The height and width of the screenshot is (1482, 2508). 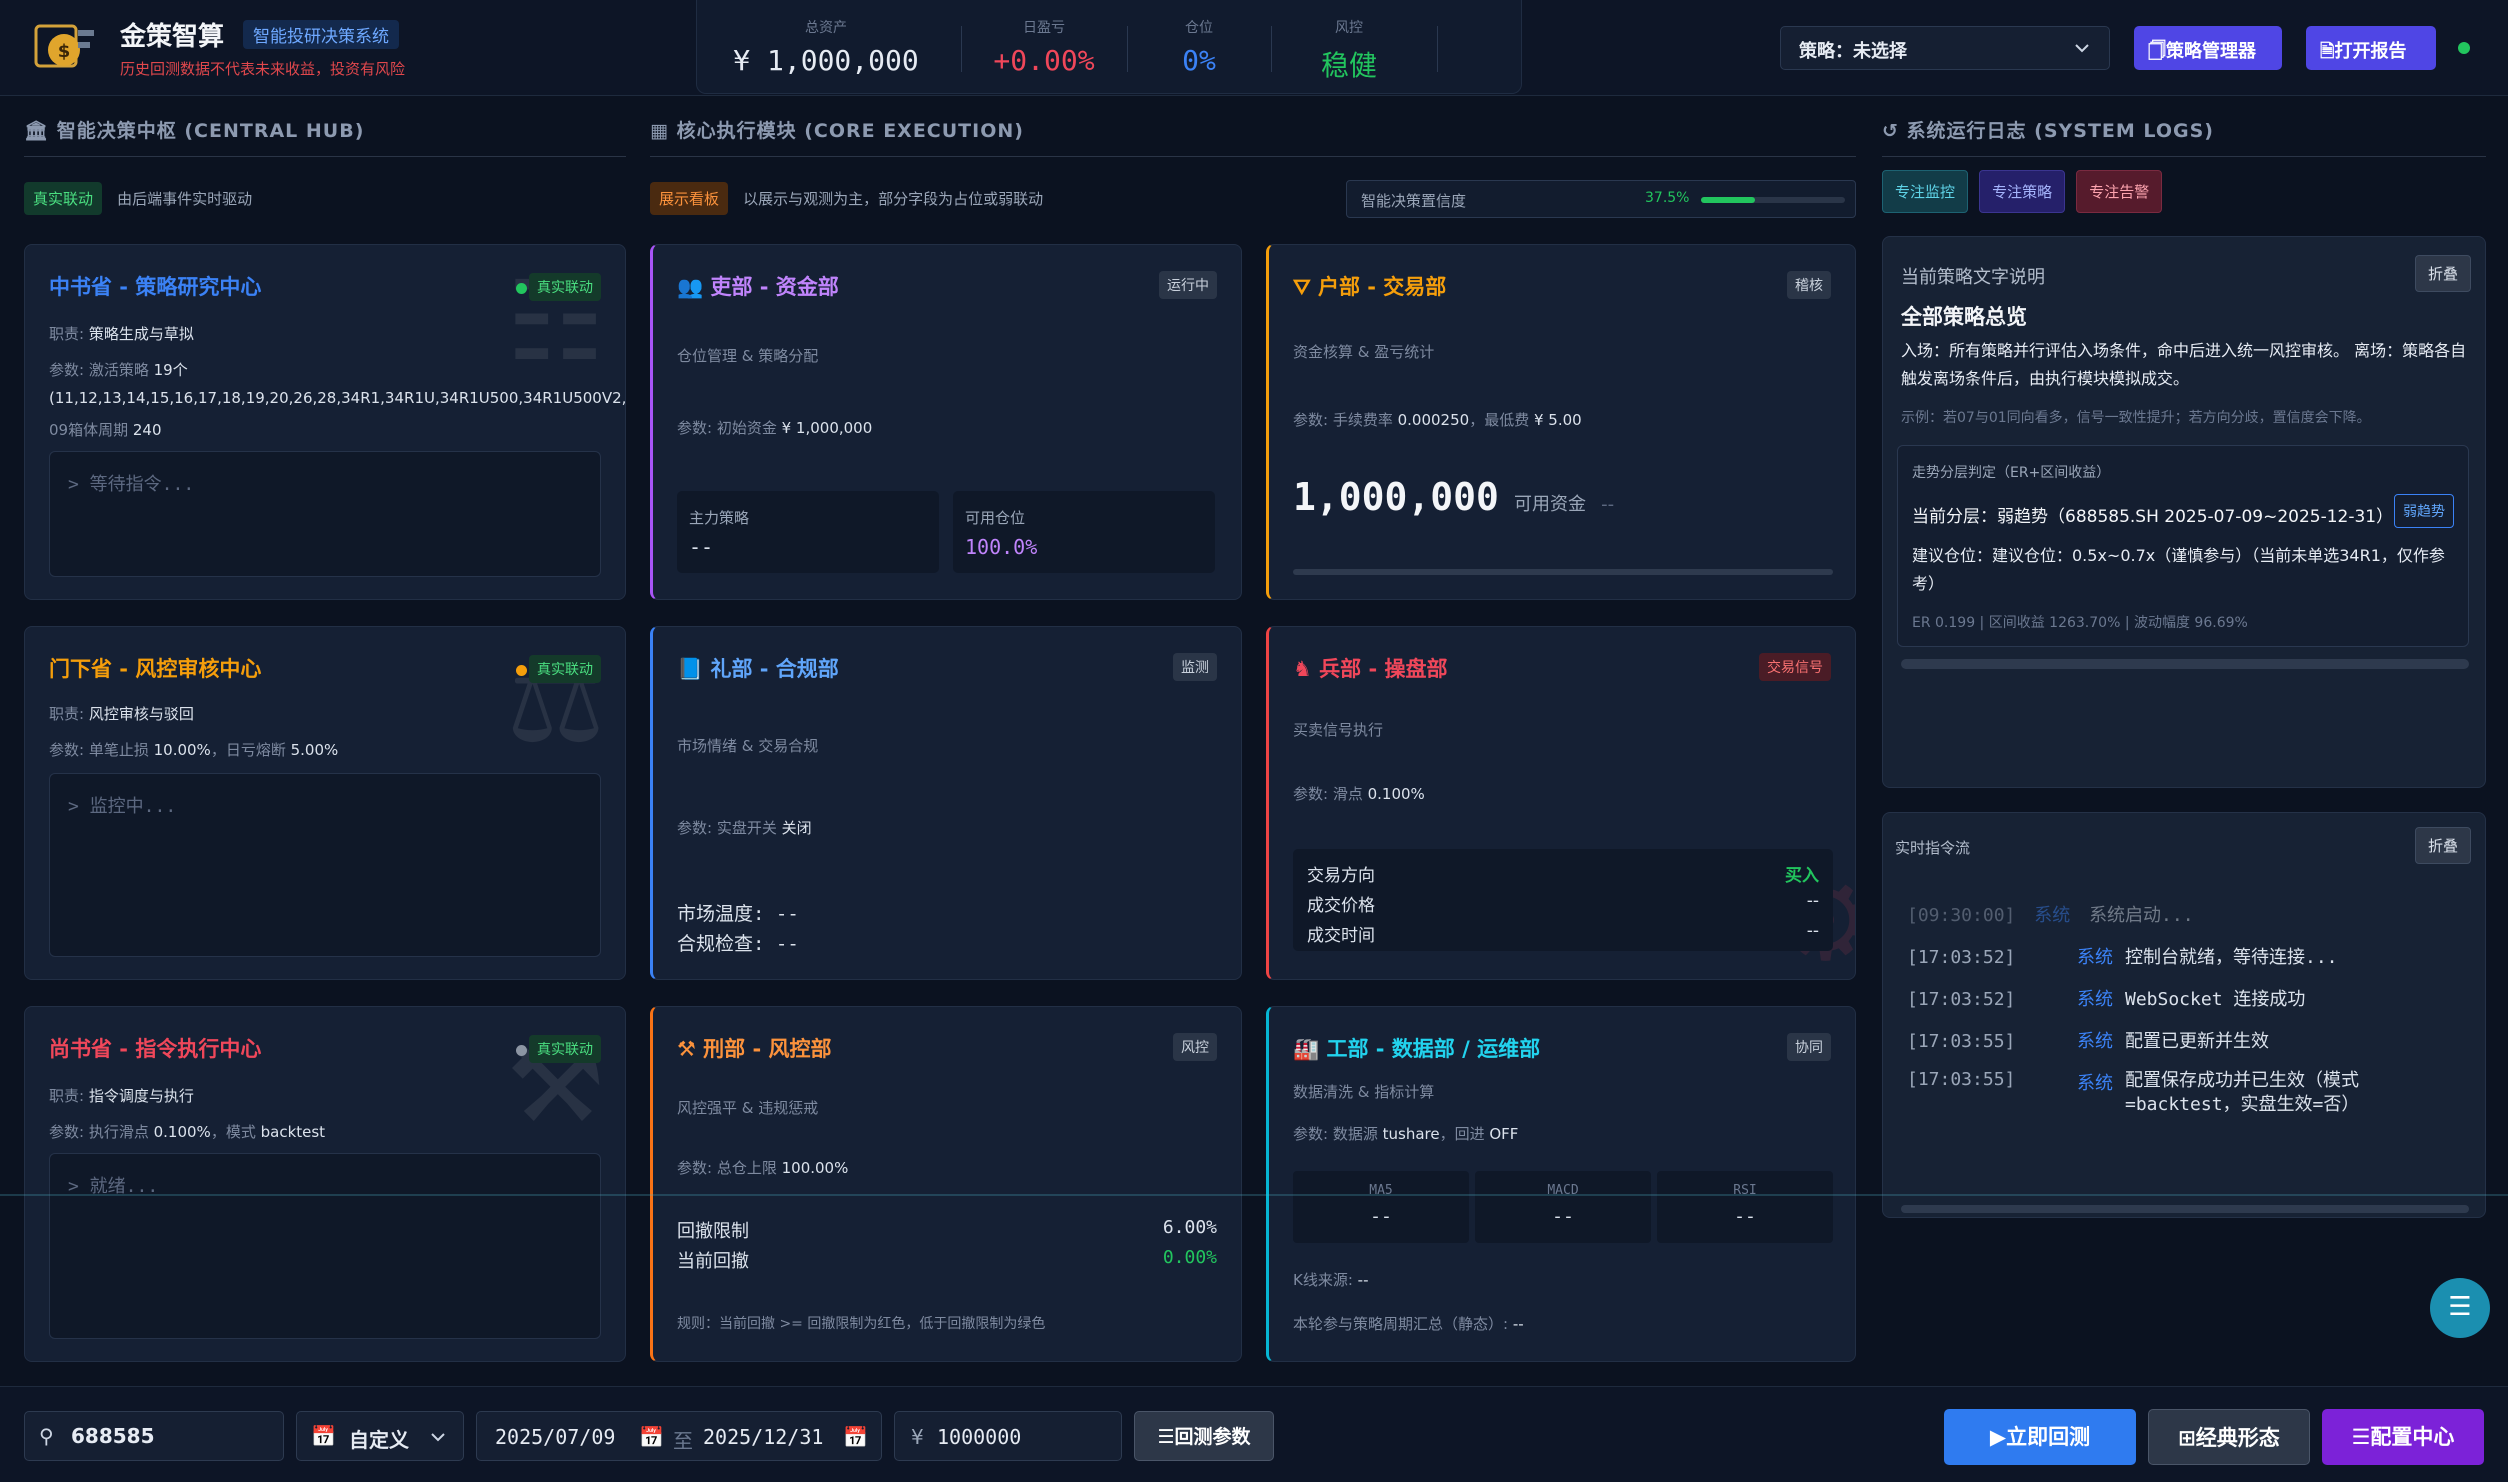 I want to click on capital-input: ¥ 1000000, so click(x=1008, y=1436).